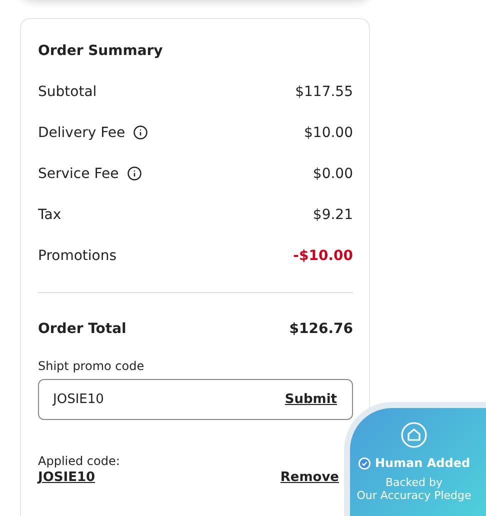  I want to click on row-value: -$10.00, so click(323, 256).